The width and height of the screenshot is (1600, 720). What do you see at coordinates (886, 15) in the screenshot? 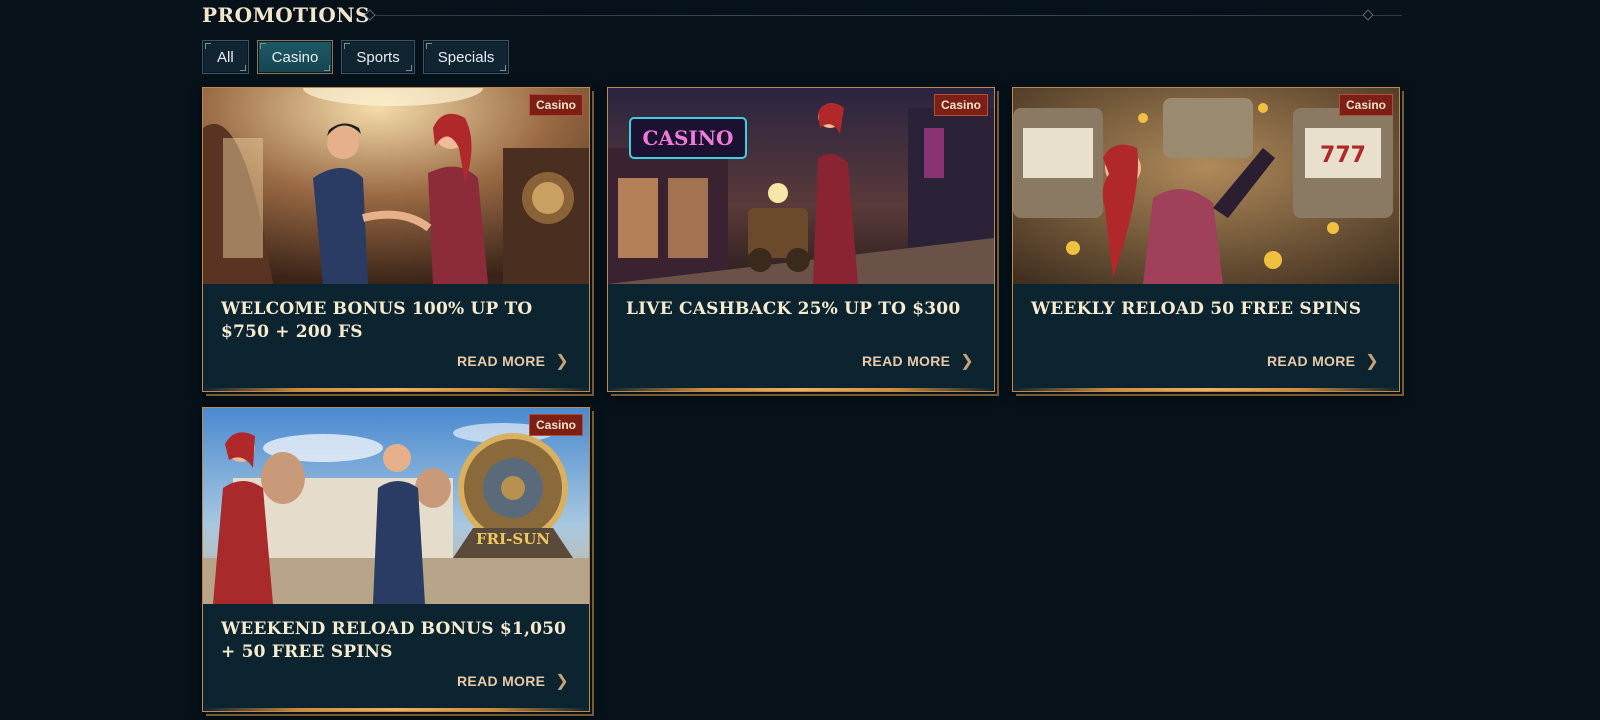
I see `header-divider` at bounding box center [886, 15].